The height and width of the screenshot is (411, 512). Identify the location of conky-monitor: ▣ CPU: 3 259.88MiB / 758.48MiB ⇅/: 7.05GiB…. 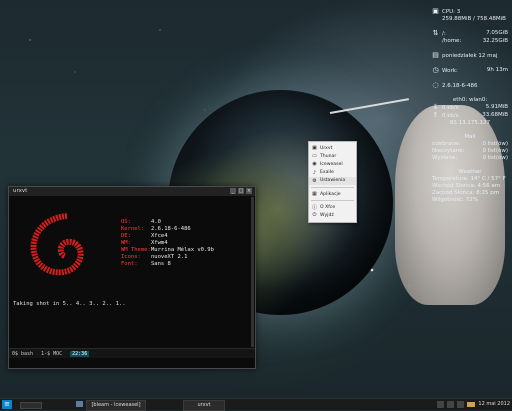
(470, 109).